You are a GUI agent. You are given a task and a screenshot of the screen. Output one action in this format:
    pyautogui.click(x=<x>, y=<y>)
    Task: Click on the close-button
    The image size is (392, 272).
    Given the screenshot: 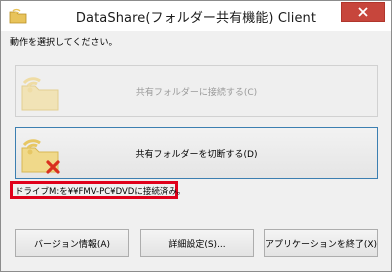 What is the action you would take?
    pyautogui.click(x=363, y=12)
    